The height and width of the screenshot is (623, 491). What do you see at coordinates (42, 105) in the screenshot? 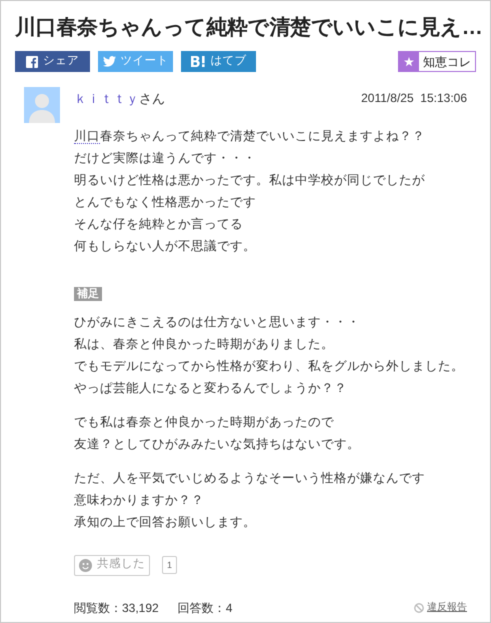
I see `avatar` at bounding box center [42, 105].